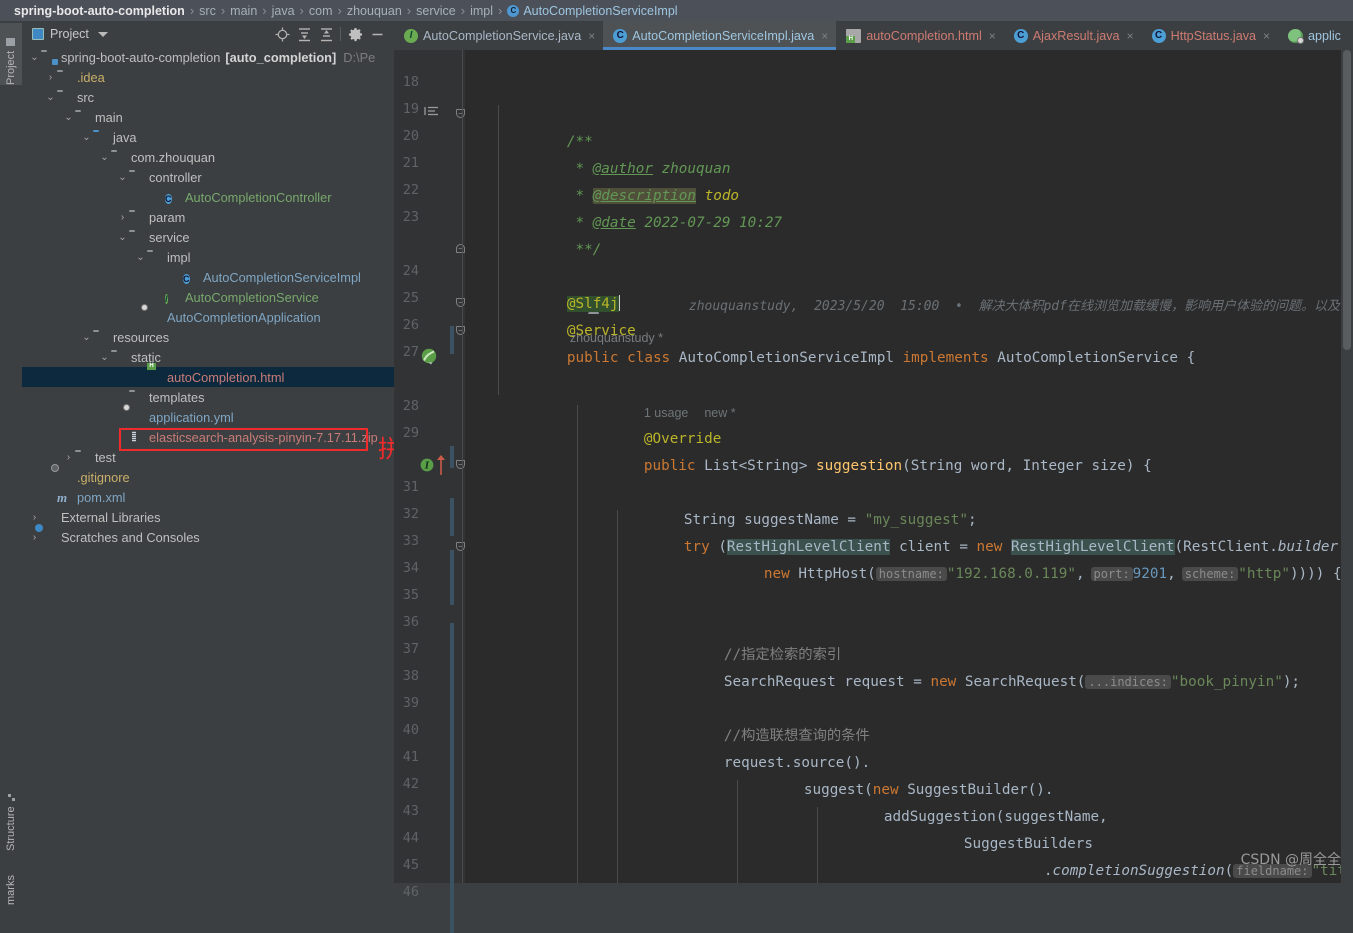  What do you see at coordinates (481, 11) in the screenshot?
I see `breadcrumb-item-7: impl` at bounding box center [481, 11].